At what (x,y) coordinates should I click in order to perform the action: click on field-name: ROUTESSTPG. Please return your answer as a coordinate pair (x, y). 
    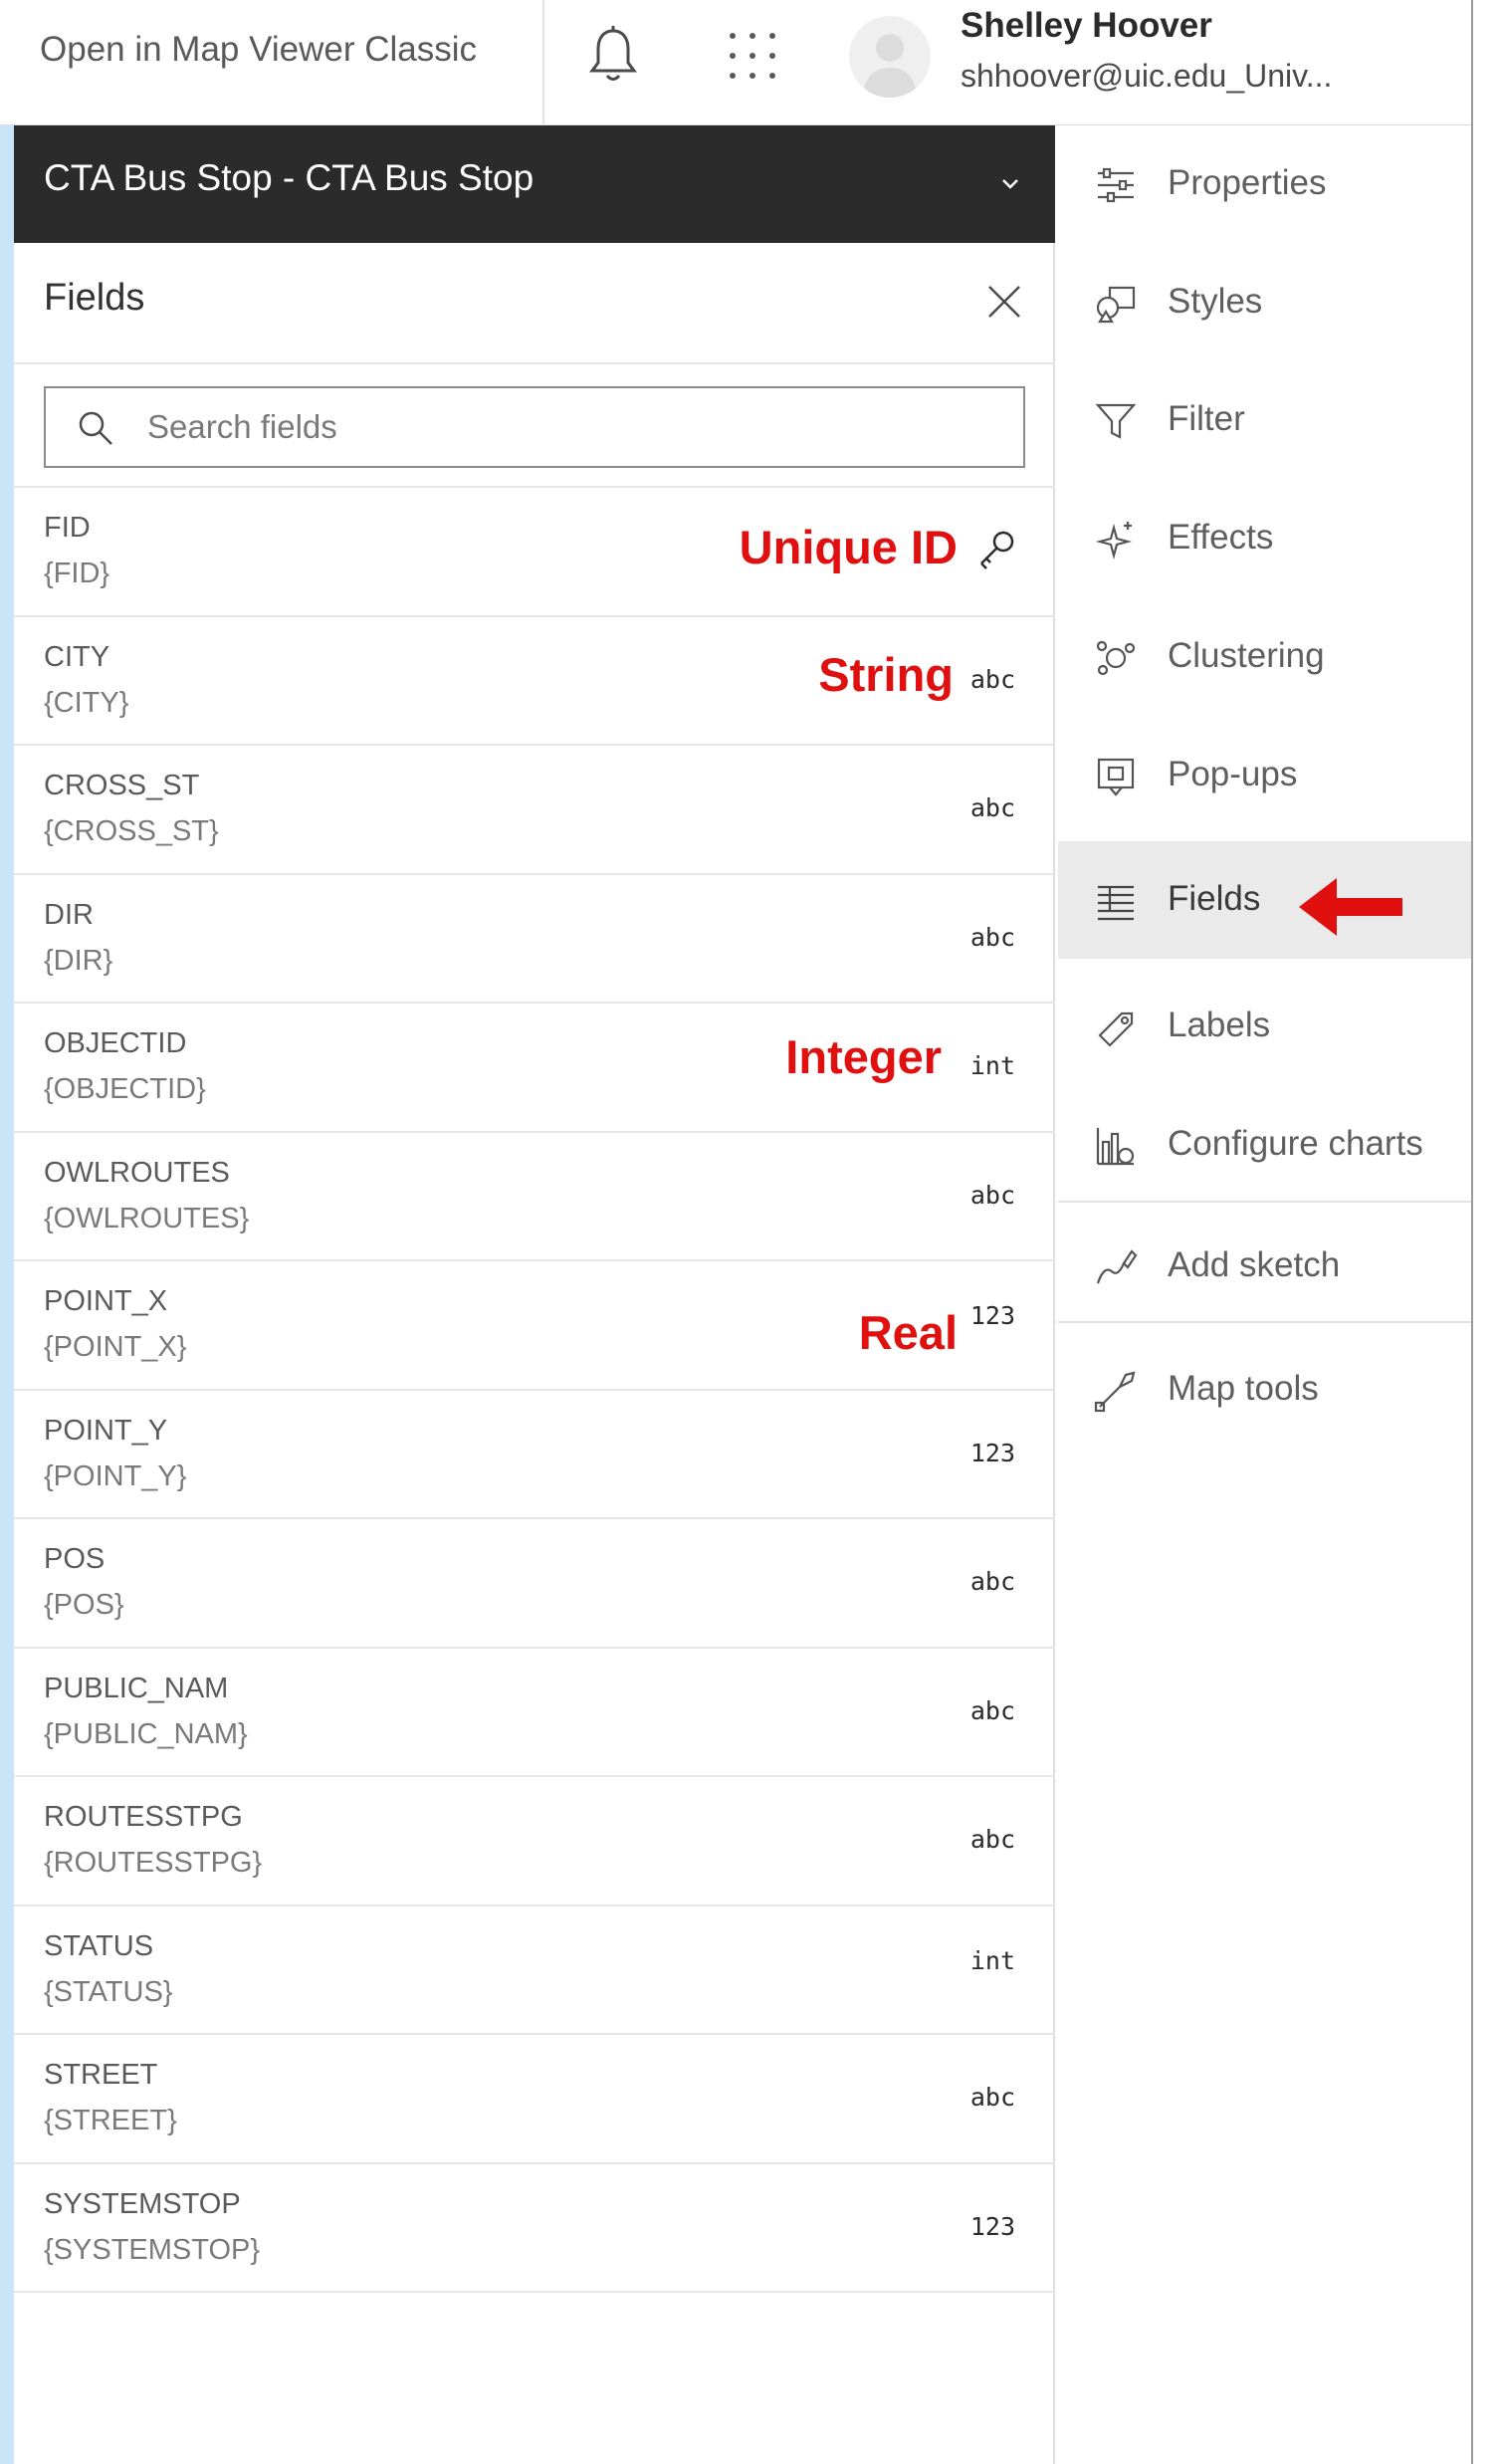
    Looking at the image, I should click on (143, 1817).